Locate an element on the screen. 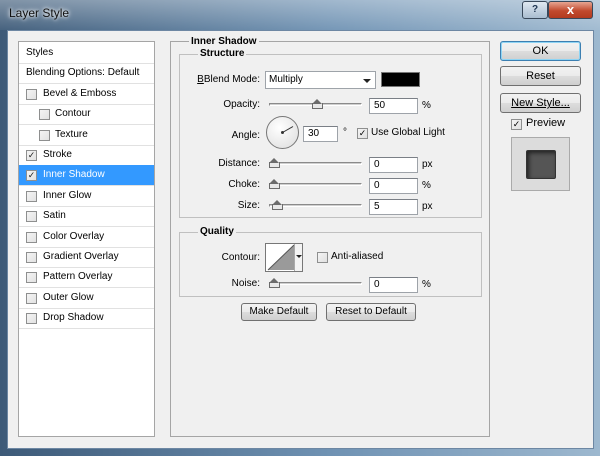 This screenshot has width=600, height=456. styles-list-item-label: Satin is located at coordinates (54, 216).